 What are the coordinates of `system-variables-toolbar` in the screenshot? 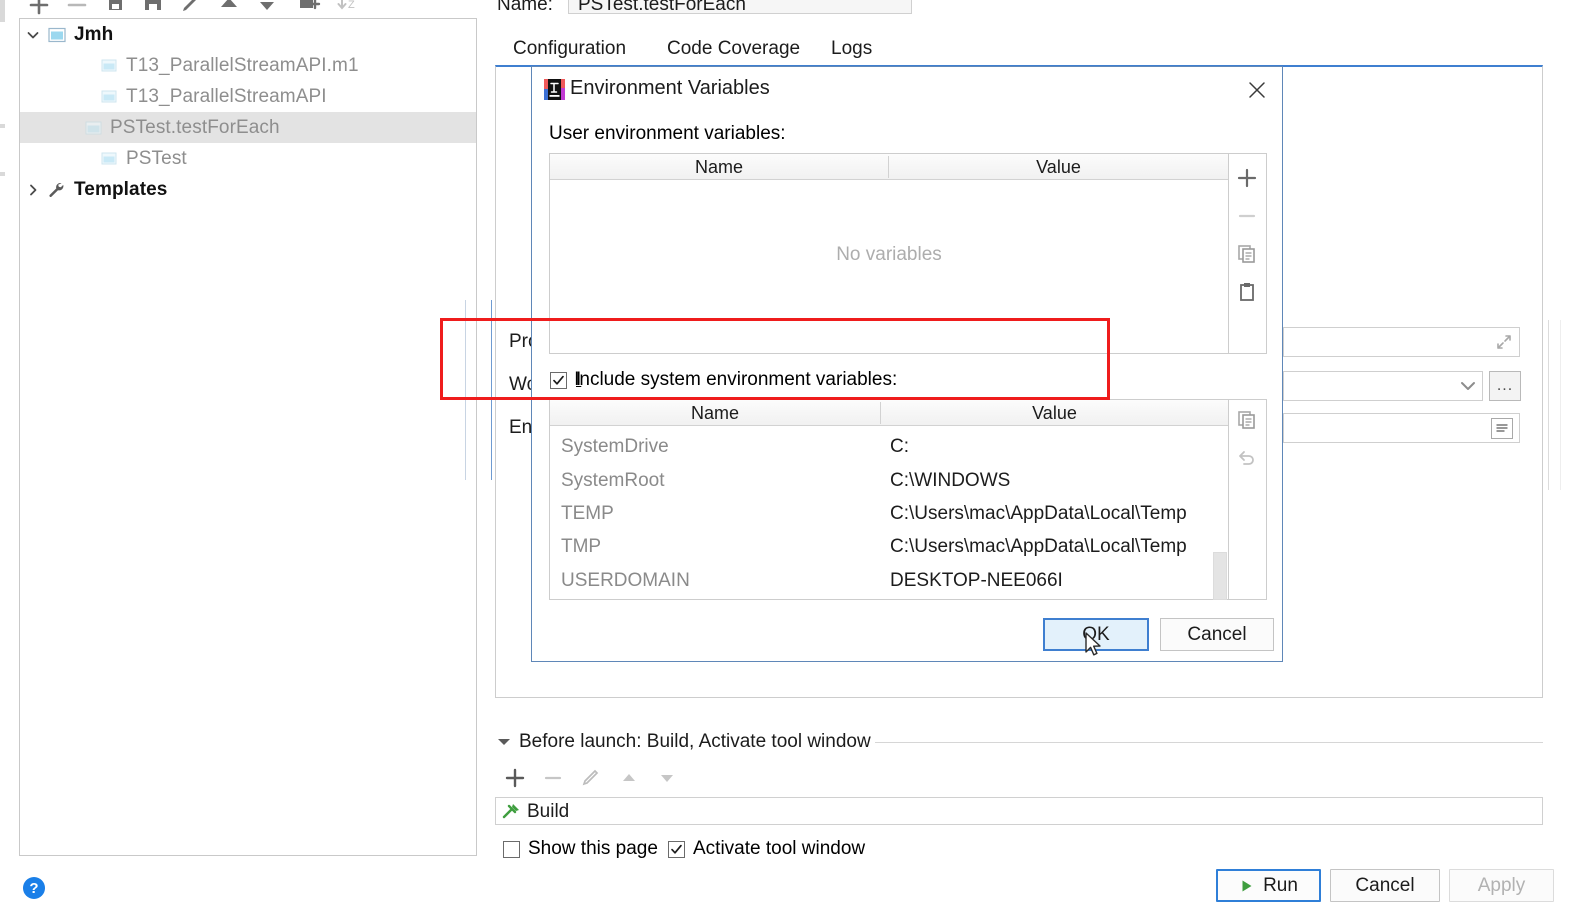 It's located at (1248, 499).